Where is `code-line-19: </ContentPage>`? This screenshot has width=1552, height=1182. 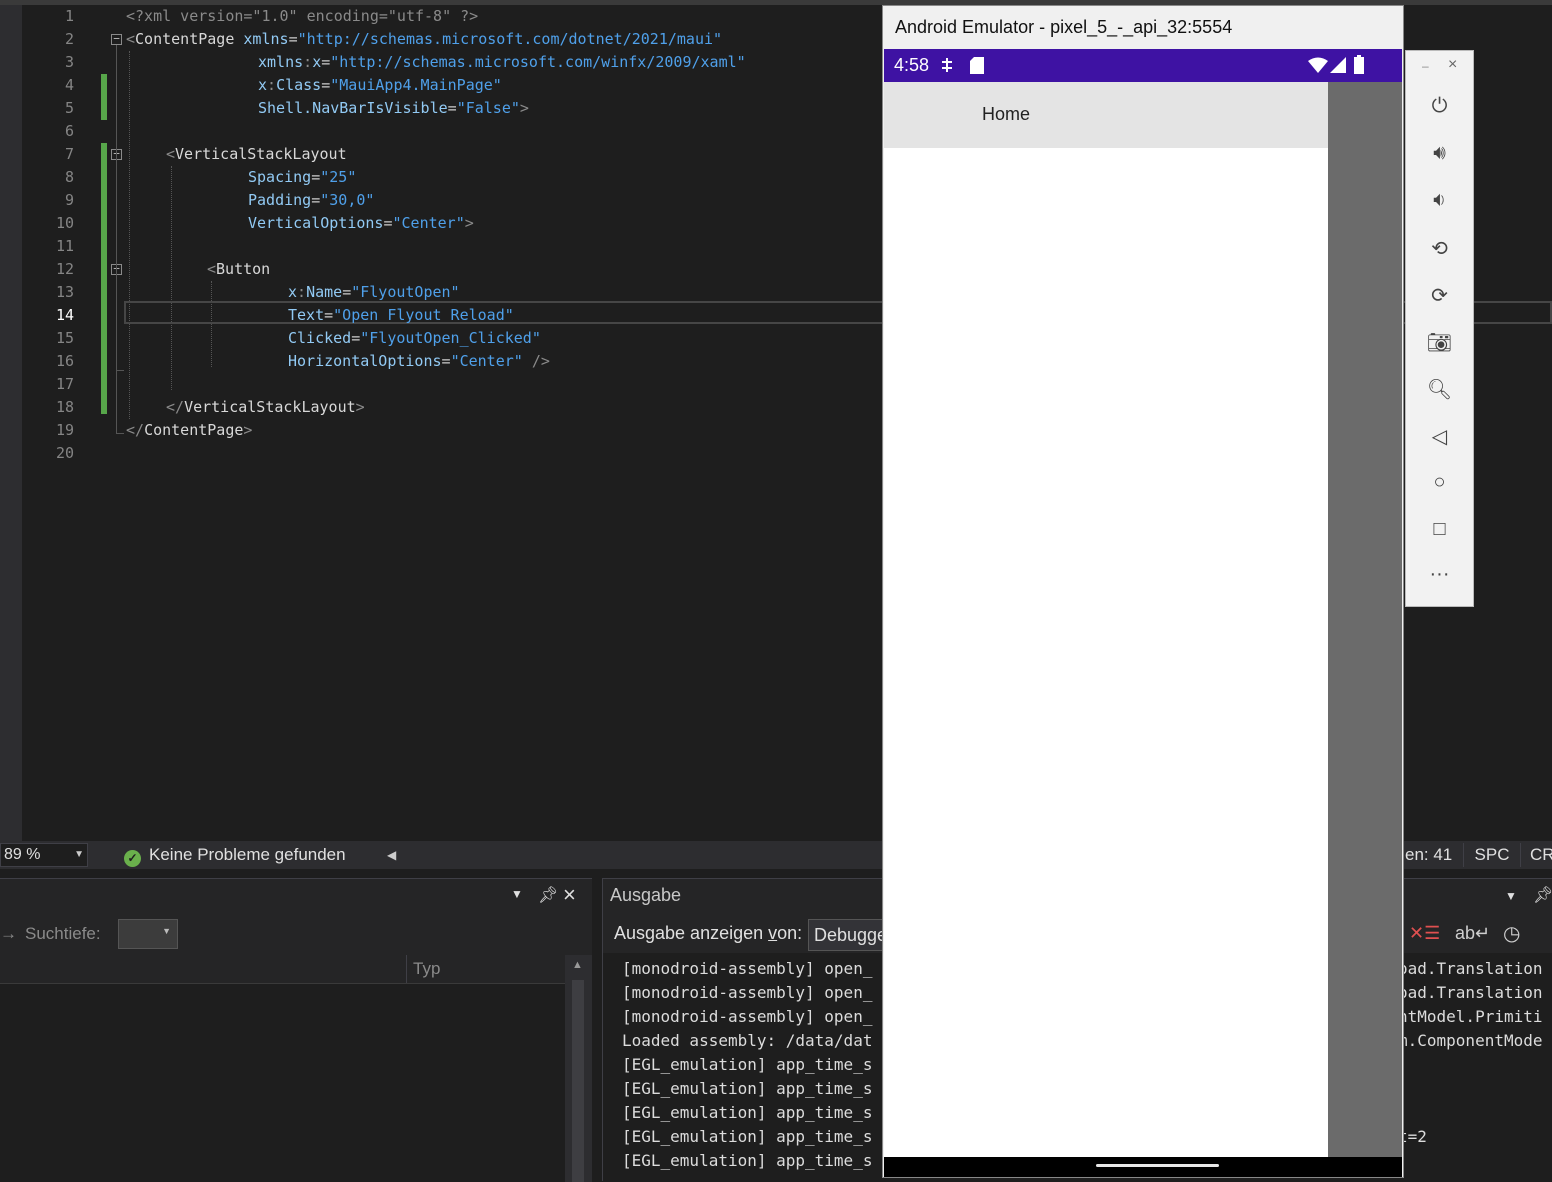 code-line-19: </ContentPage> is located at coordinates (189, 430).